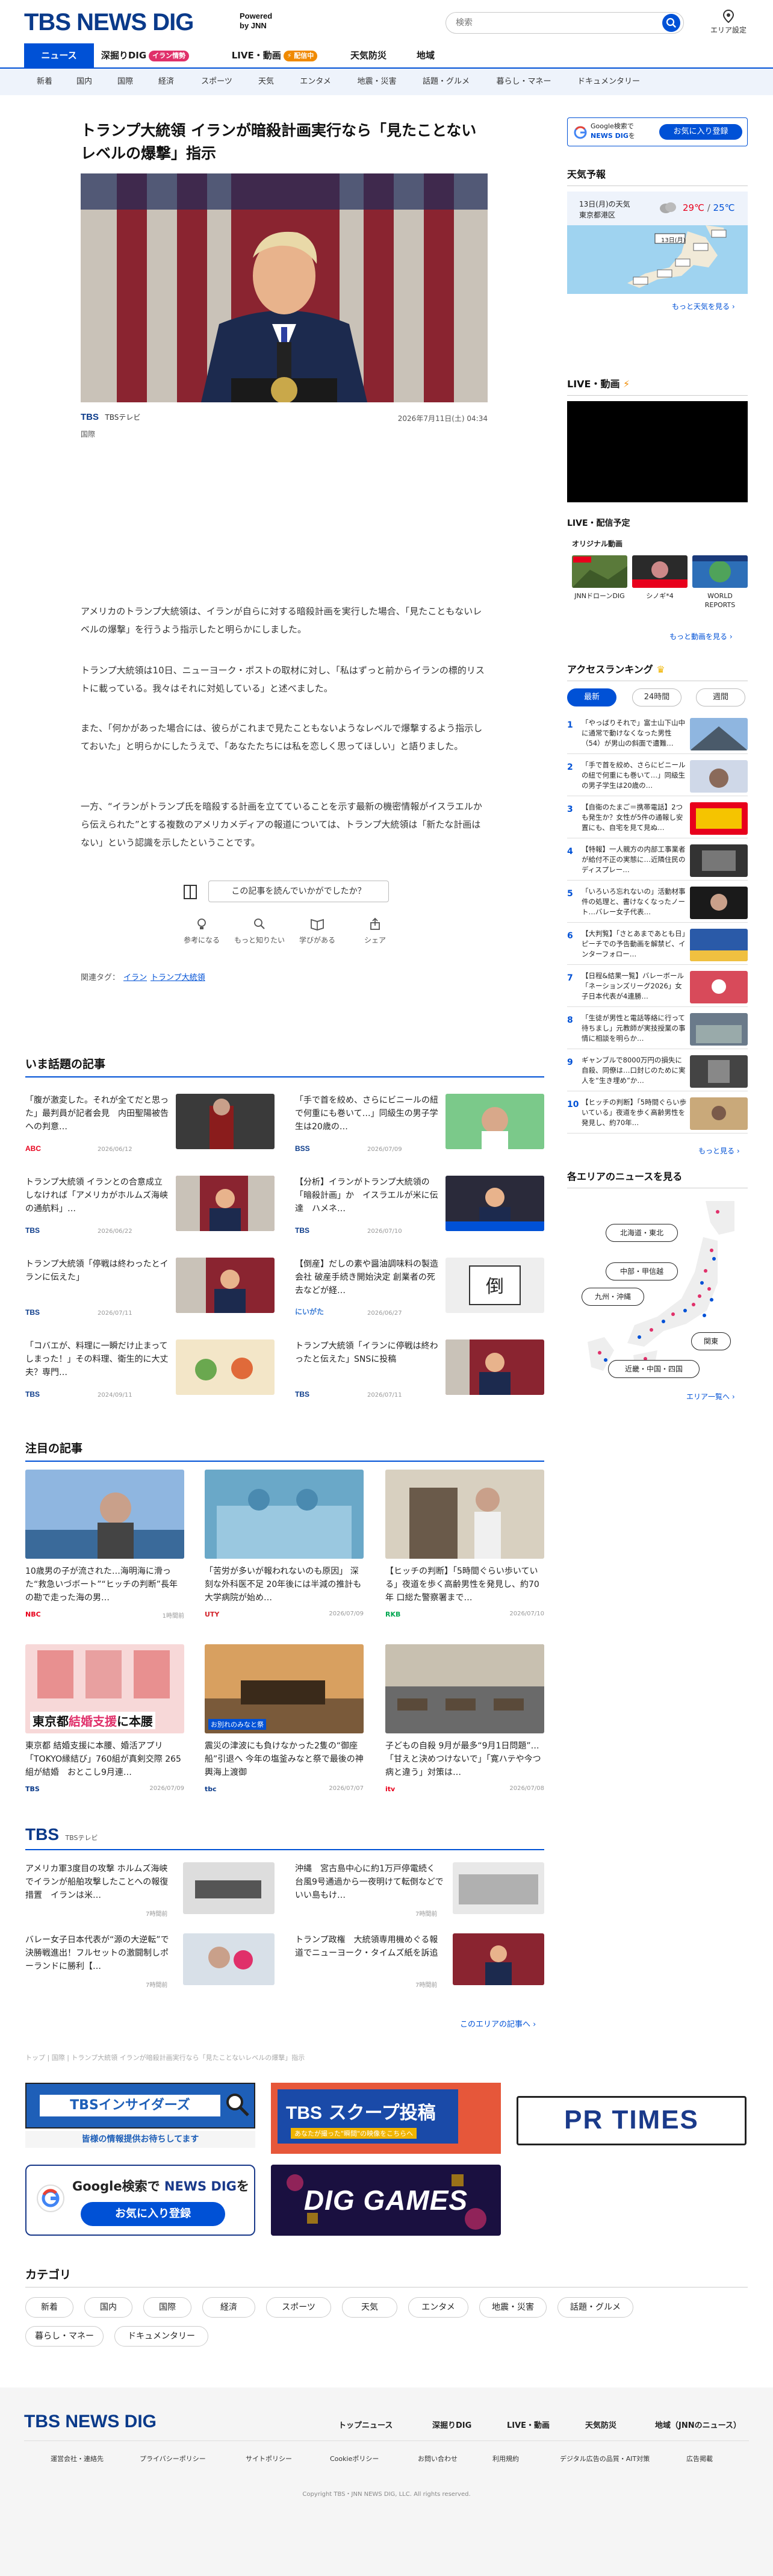 The image size is (773, 2576). What do you see at coordinates (298, 2307) in the screenshot?
I see `category-sports: スポーツ` at bounding box center [298, 2307].